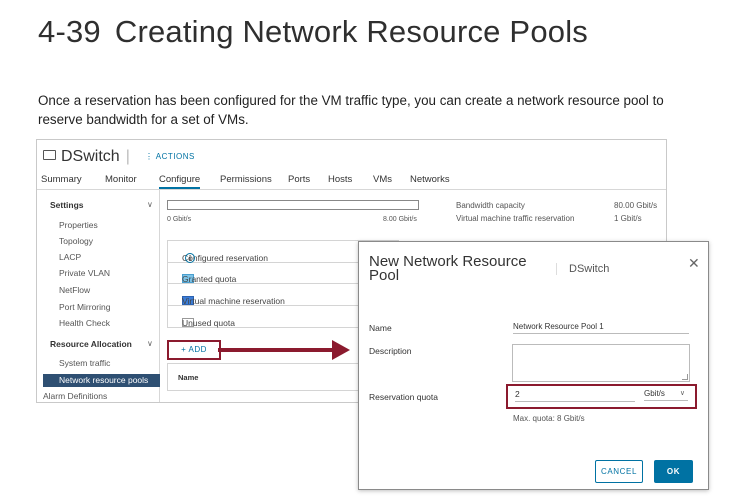 The width and height of the screenshot is (730, 501). What do you see at coordinates (299, 179) in the screenshot?
I see `tab-ports: Ports` at bounding box center [299, 179].